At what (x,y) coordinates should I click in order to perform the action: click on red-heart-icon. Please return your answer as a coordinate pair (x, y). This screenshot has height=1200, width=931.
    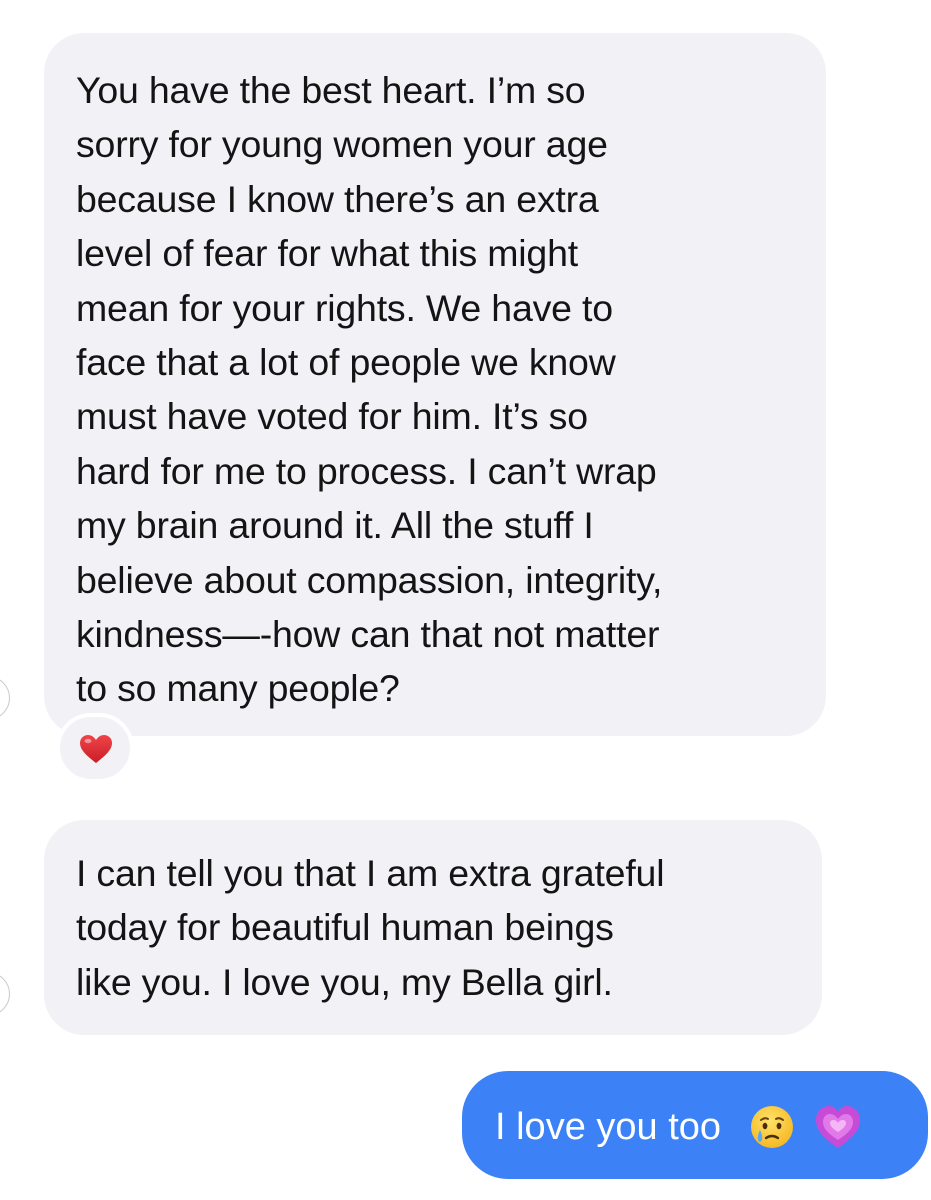
    Looking at the image, I should click on (96, 749).